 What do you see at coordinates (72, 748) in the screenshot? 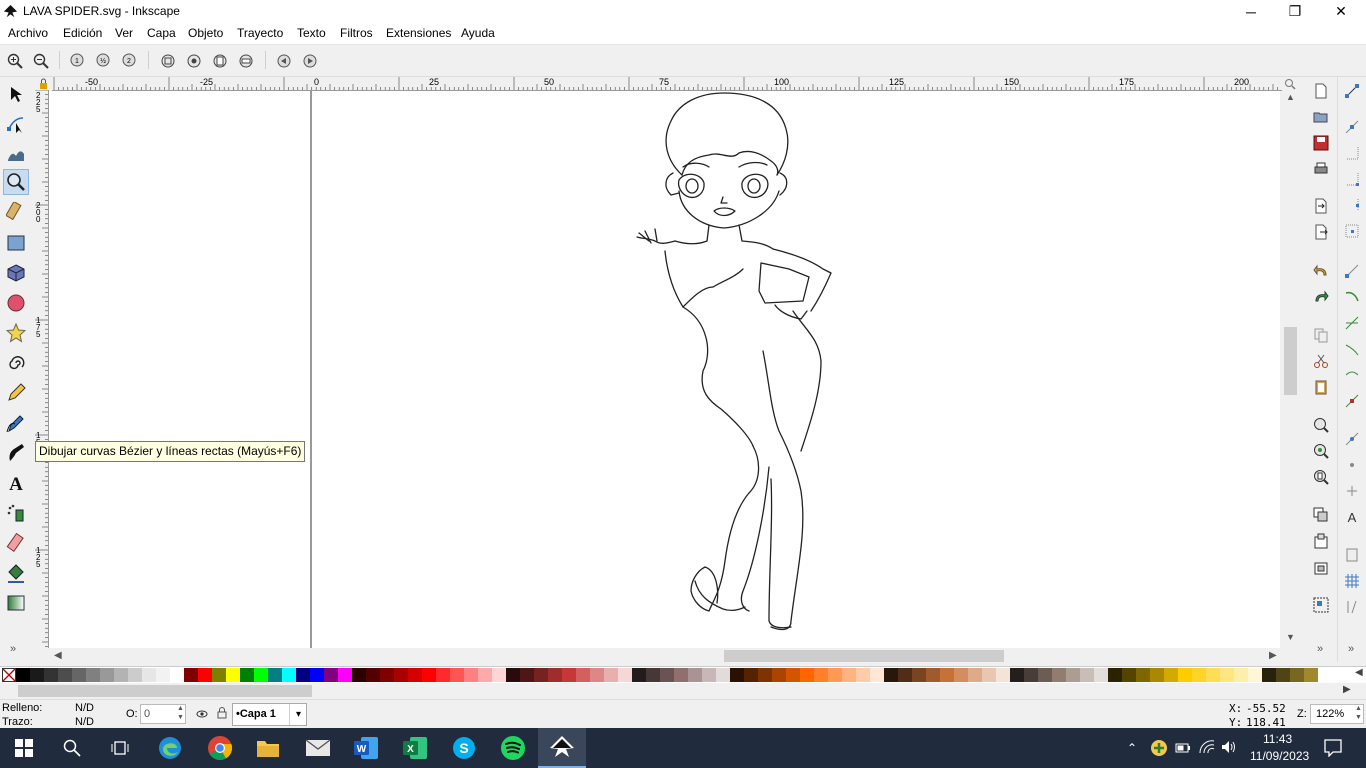
I see `search-icon` at bounding box center [72, 748].